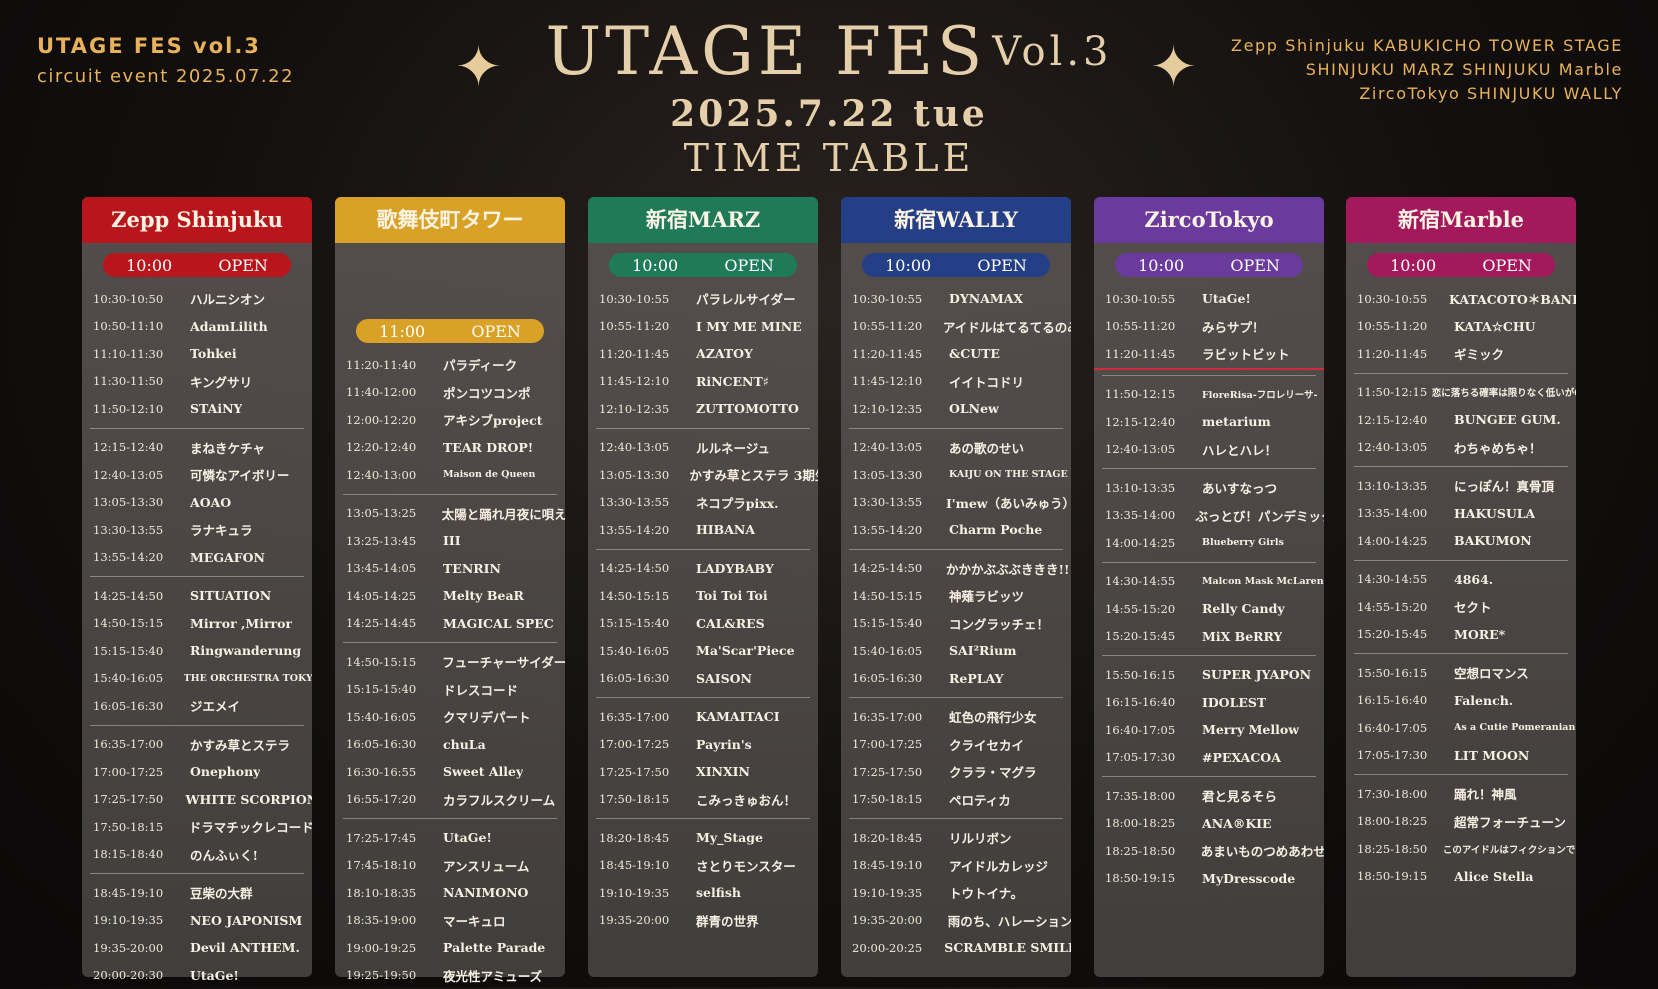 Image resolution: width=1658 pixels, height=989 pixels. Describe the element at coordinates (732, 381) in the screenshot. I see `performer-name: RiNCENT♯` at that location.